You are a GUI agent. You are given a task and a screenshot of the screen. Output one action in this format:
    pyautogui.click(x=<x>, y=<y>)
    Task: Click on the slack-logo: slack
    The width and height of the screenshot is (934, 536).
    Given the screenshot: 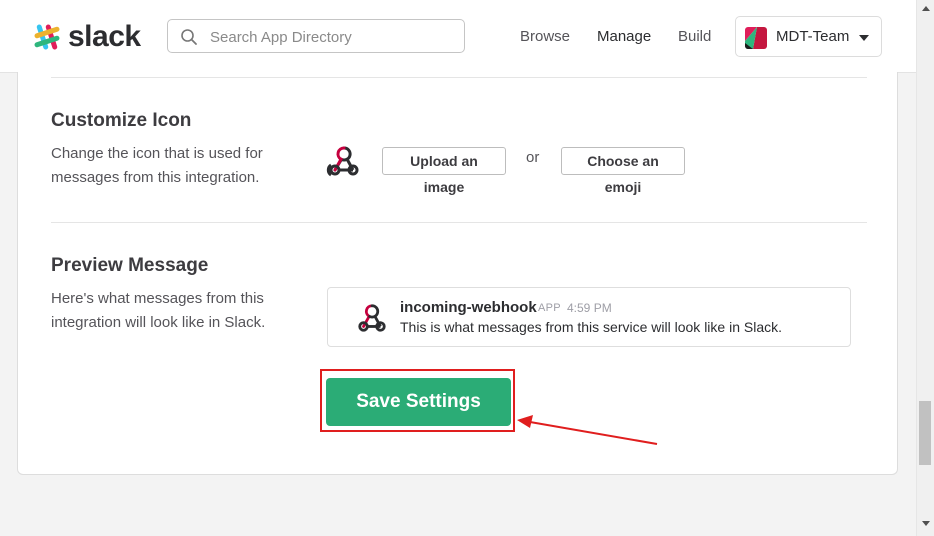 What is the action you would take?
    pyautogui.click(x=86, y=37)
    